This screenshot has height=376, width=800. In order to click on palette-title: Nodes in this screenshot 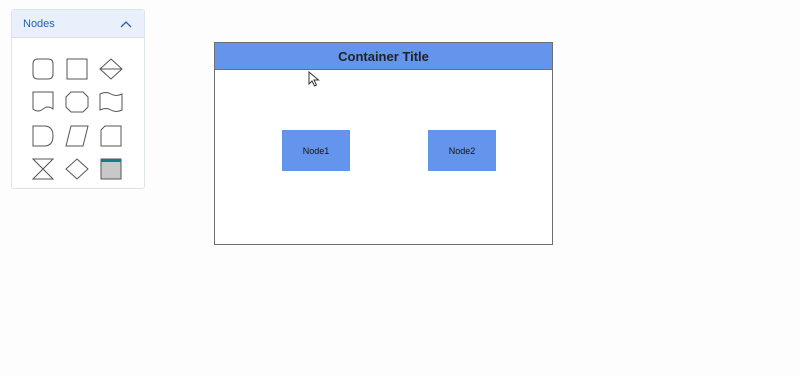, I will do `click(39, 23)`.